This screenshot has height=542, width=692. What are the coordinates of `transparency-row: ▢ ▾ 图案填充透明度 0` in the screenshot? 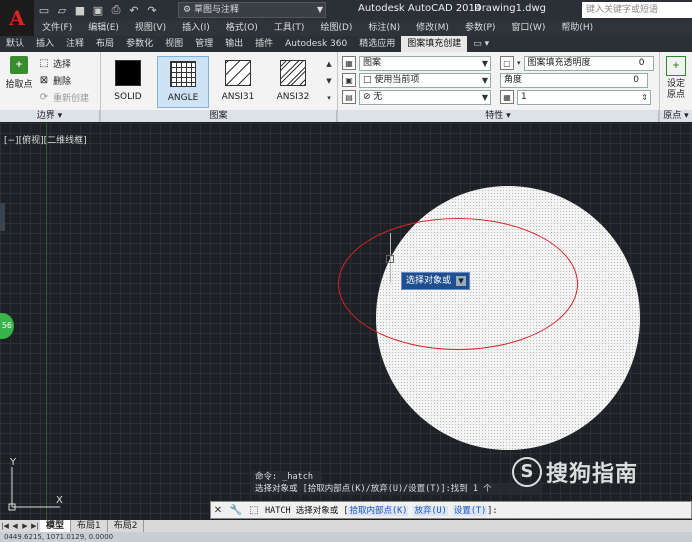 It's located at (577, 63).